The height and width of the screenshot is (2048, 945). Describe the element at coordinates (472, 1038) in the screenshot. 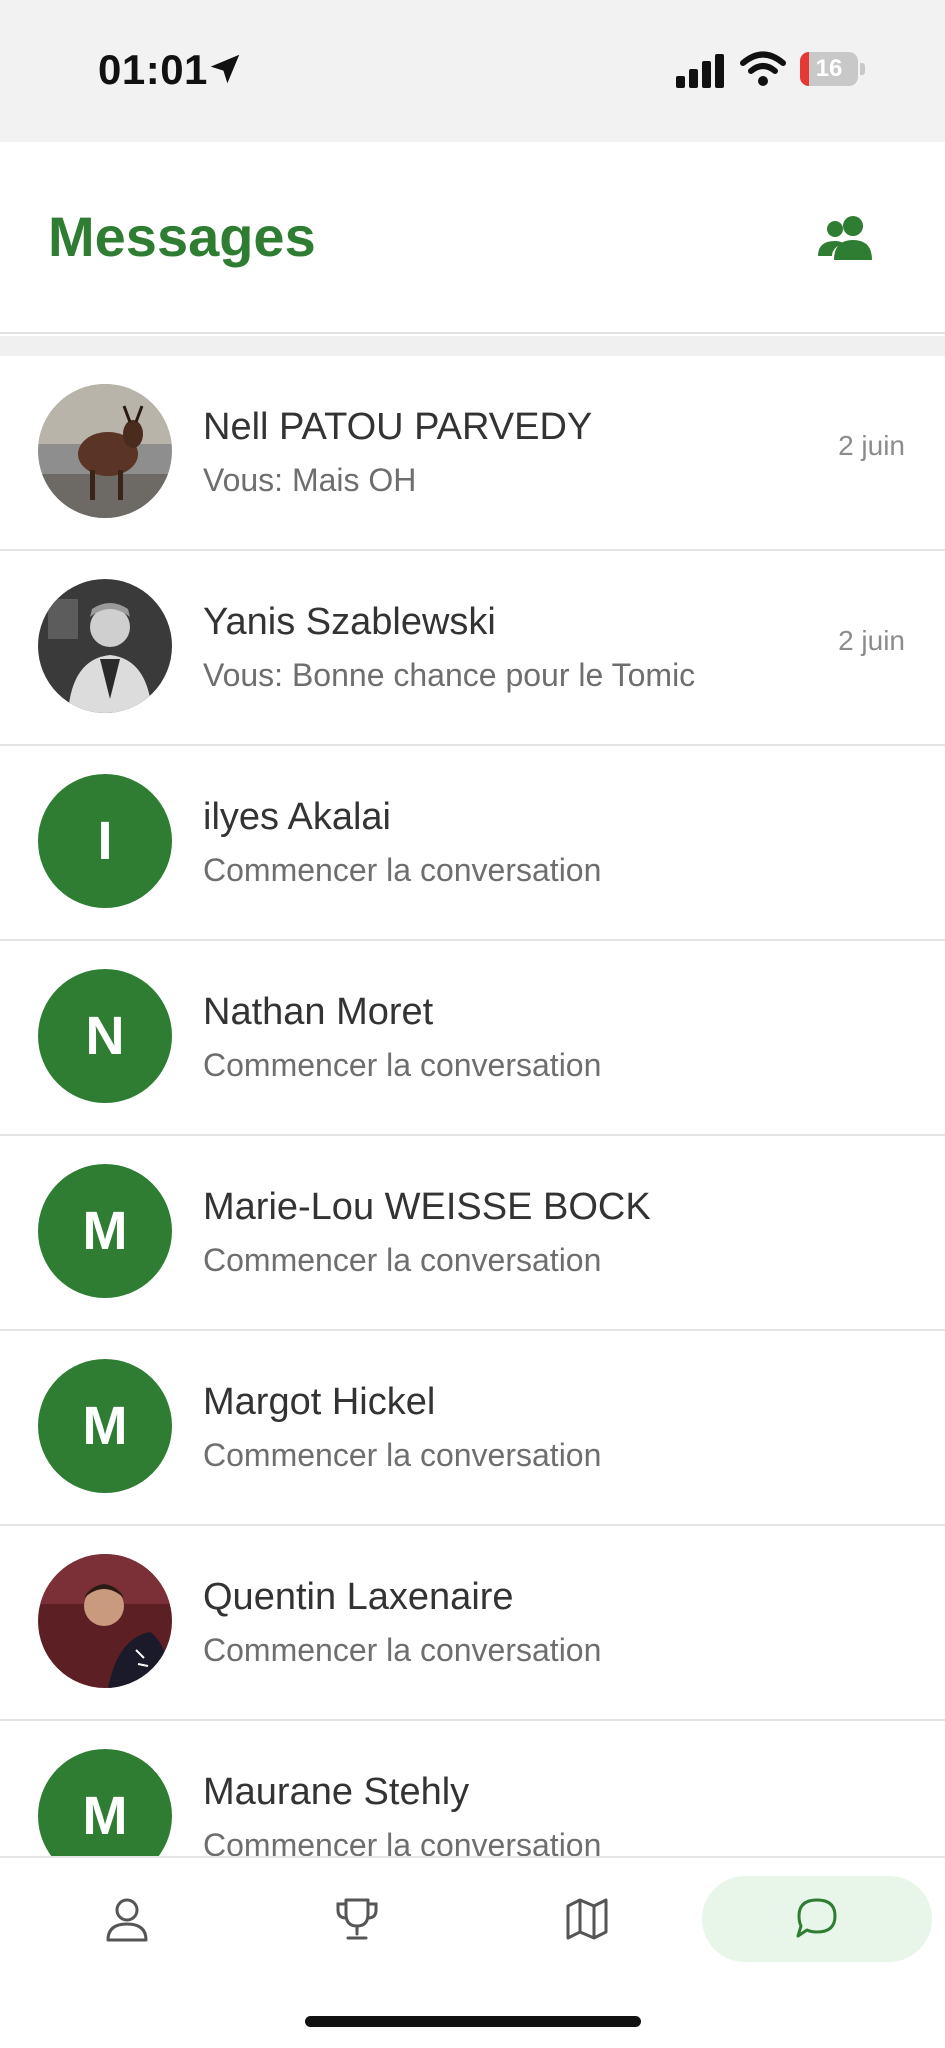

I see `conversation-item: N Nathan Moret Commencer la conversation` at that location.